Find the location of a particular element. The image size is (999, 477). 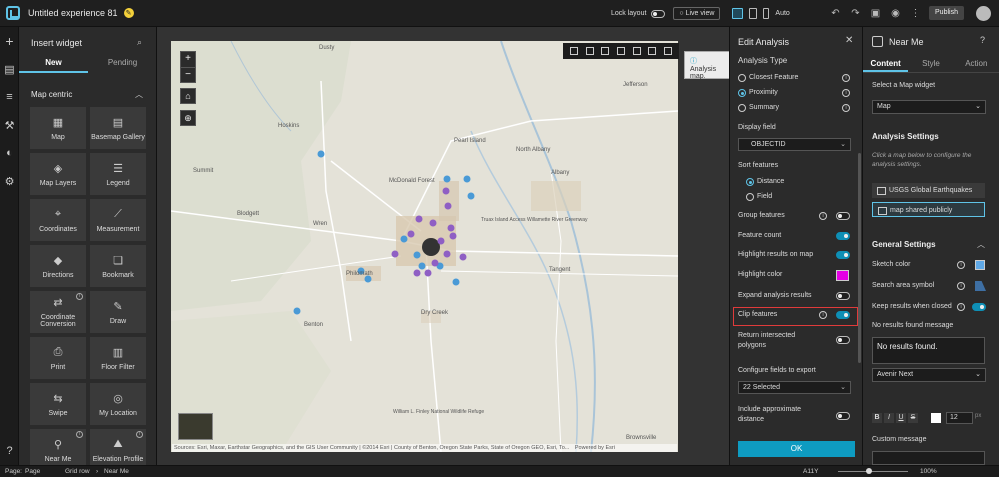

tab-action: Action is located at coordinates (976, 64).